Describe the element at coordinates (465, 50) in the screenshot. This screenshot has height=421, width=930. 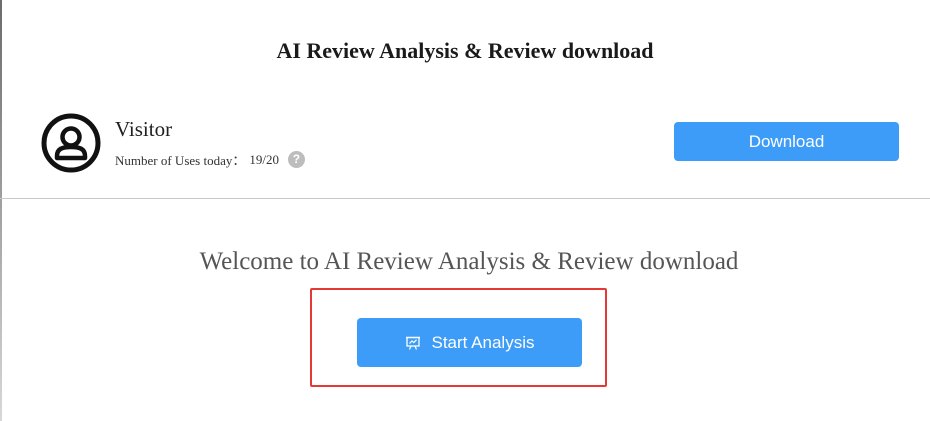
I see `modal-title: AI Review Analysis & Review download` at that location.